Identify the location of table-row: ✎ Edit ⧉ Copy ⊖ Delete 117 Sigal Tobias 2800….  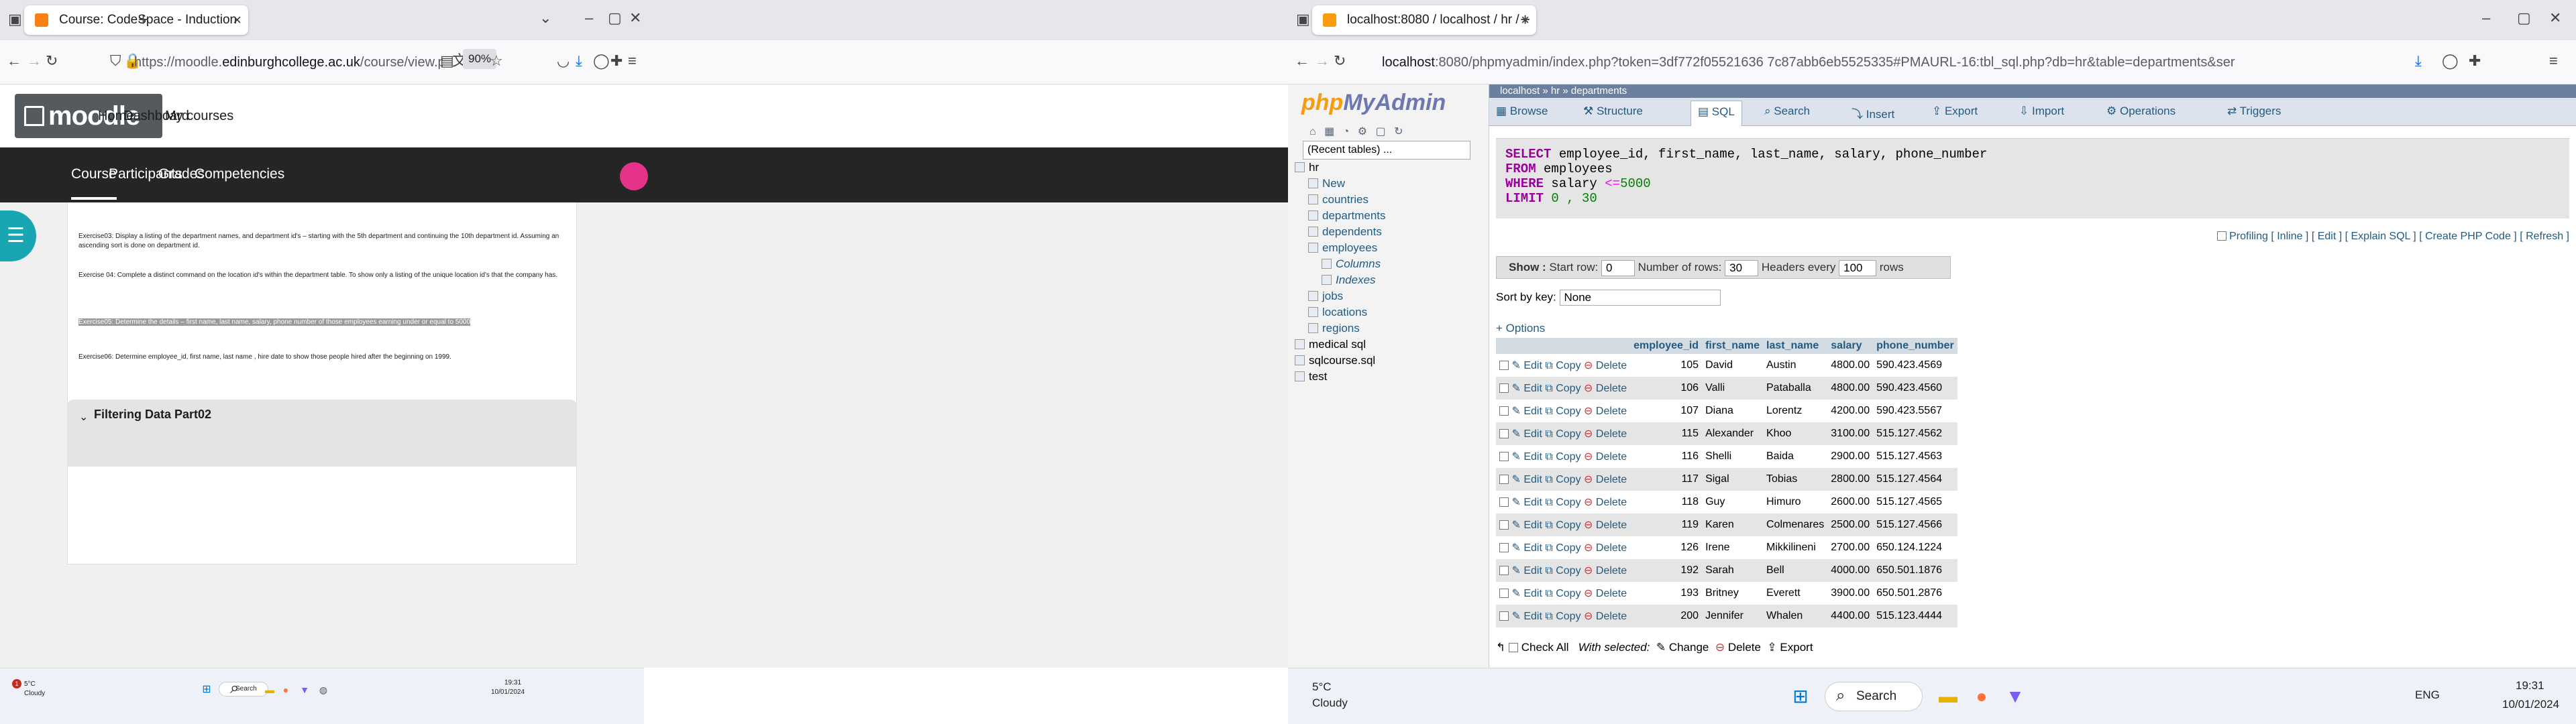
(1726, 479).